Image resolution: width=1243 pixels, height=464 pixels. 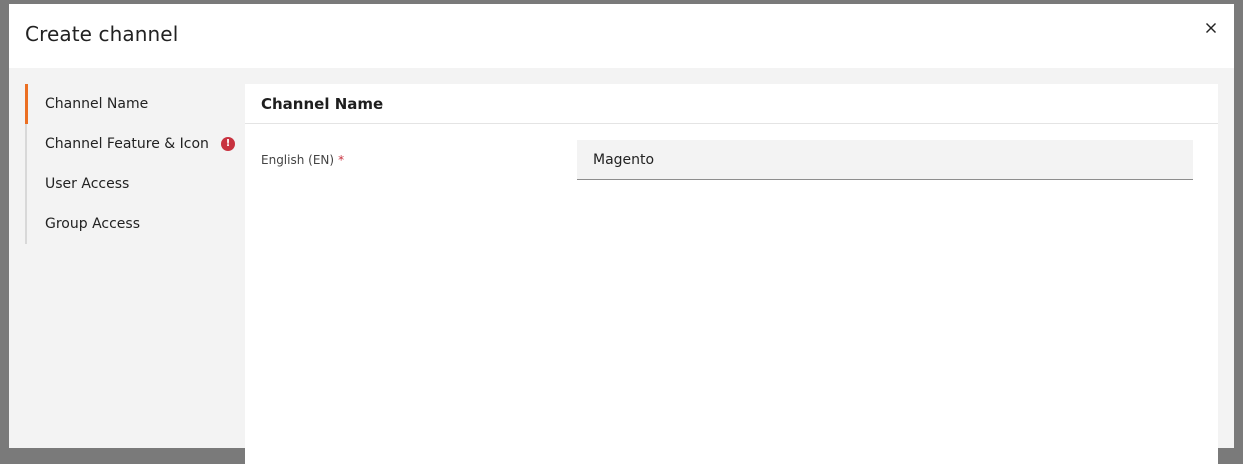 I want to click on exclamation-circle-icon: !, so click(x=228, y=144).